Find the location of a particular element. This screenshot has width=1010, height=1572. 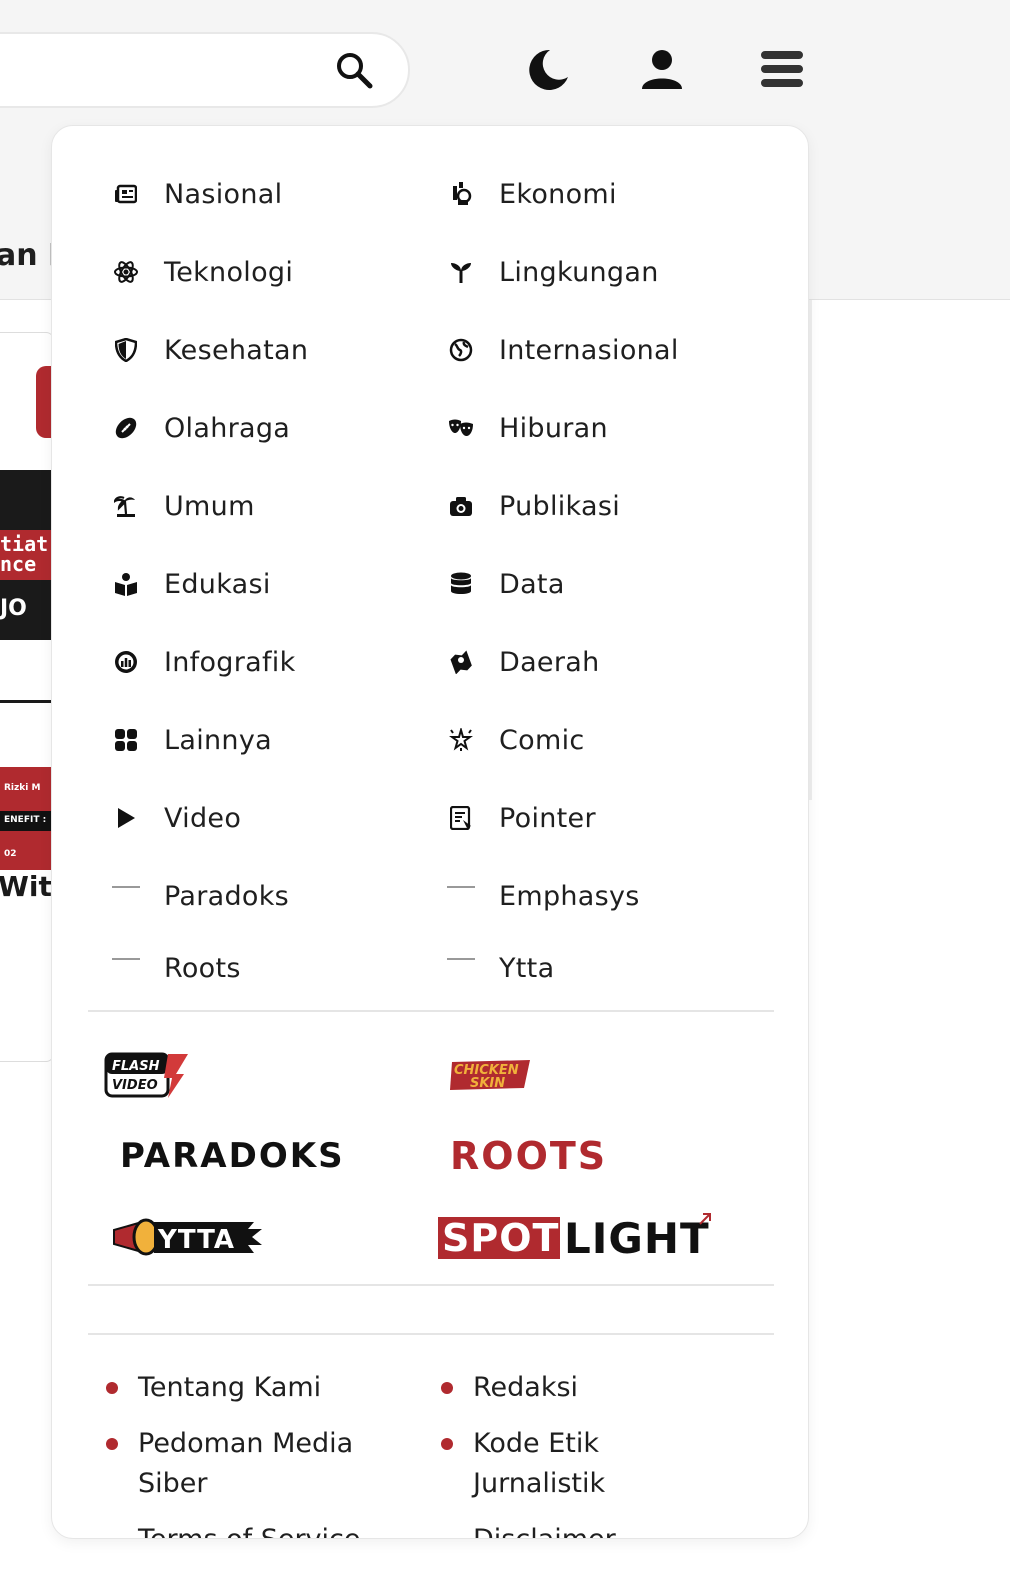

category-kesehatan: Kesehatan is located at coordinates (210, 350).